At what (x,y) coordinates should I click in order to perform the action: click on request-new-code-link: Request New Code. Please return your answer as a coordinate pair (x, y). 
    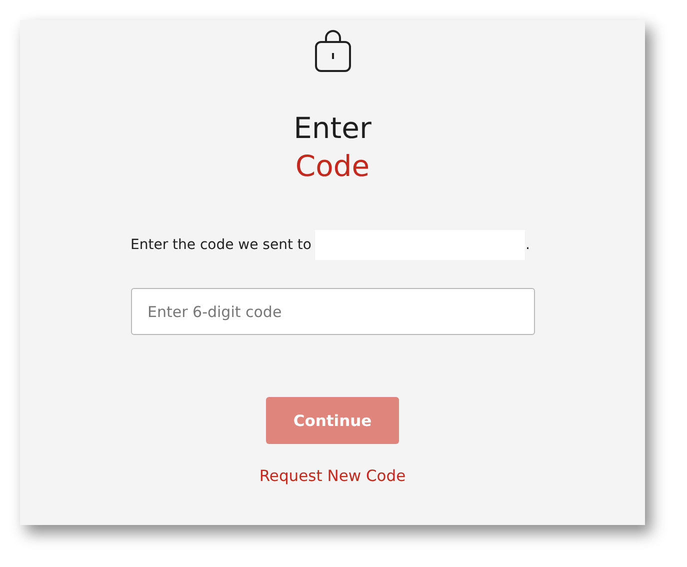
    Looking at the image, I should click on (332, 476).